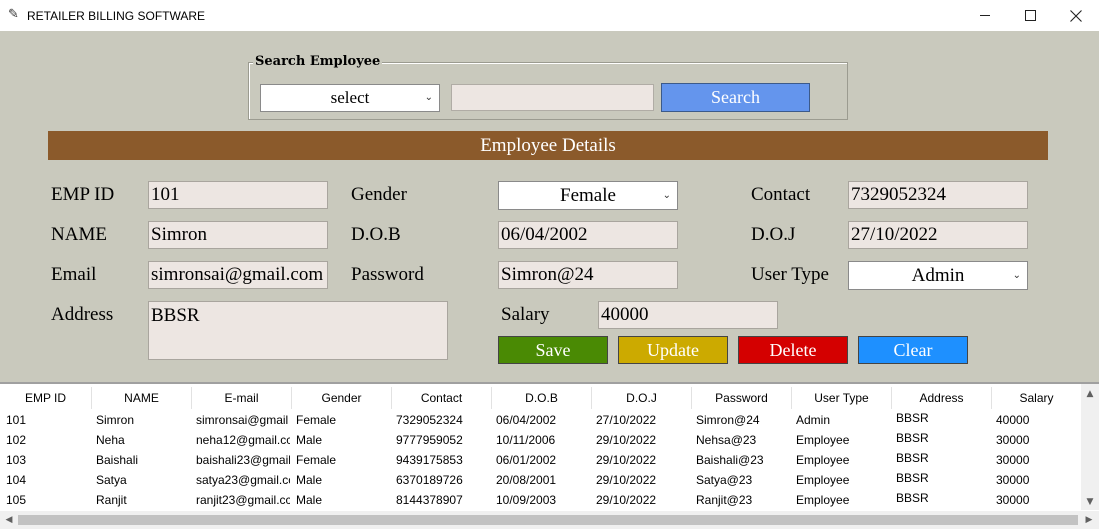  What do you see at coordinates (724, 500) in the screenshot?
I see `cell-password: Ranjit@23` at bounding box center [724, 500].